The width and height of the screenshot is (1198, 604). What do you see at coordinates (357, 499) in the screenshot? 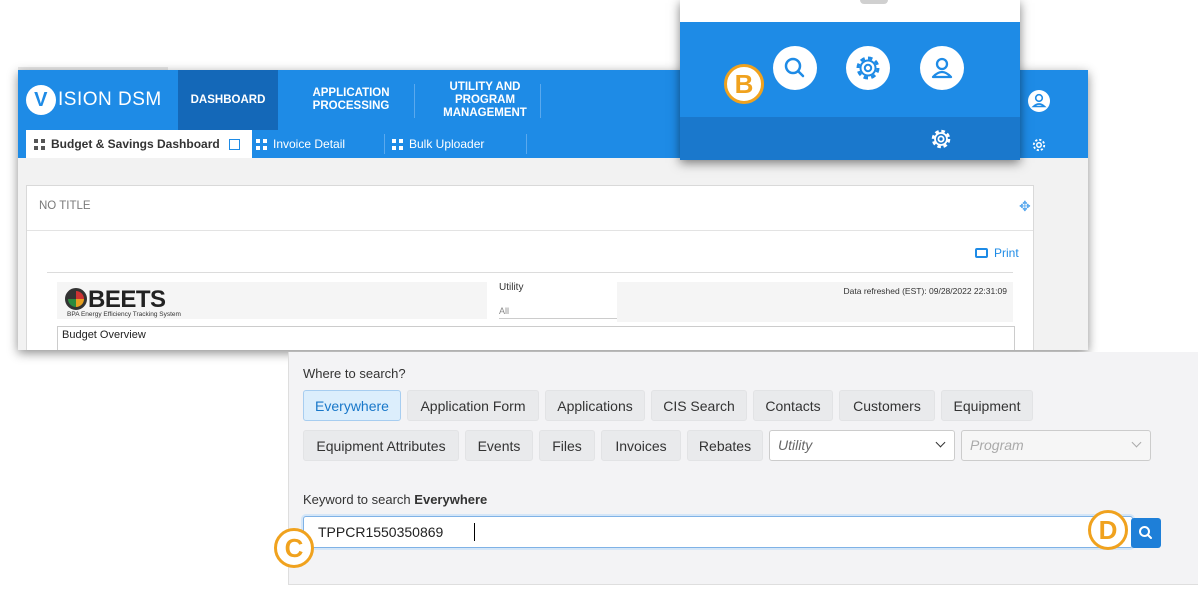
I see `keyword-label-prefix: Keyword to search` at bounding box center [357, 499].